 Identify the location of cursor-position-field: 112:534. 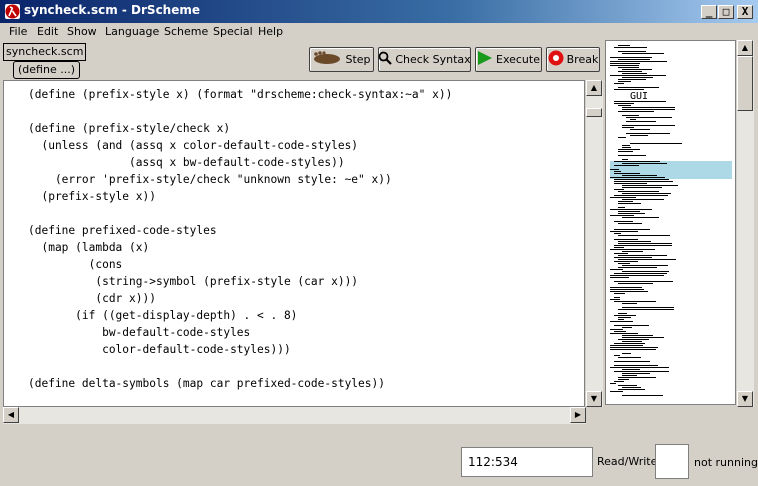
(527, 462).